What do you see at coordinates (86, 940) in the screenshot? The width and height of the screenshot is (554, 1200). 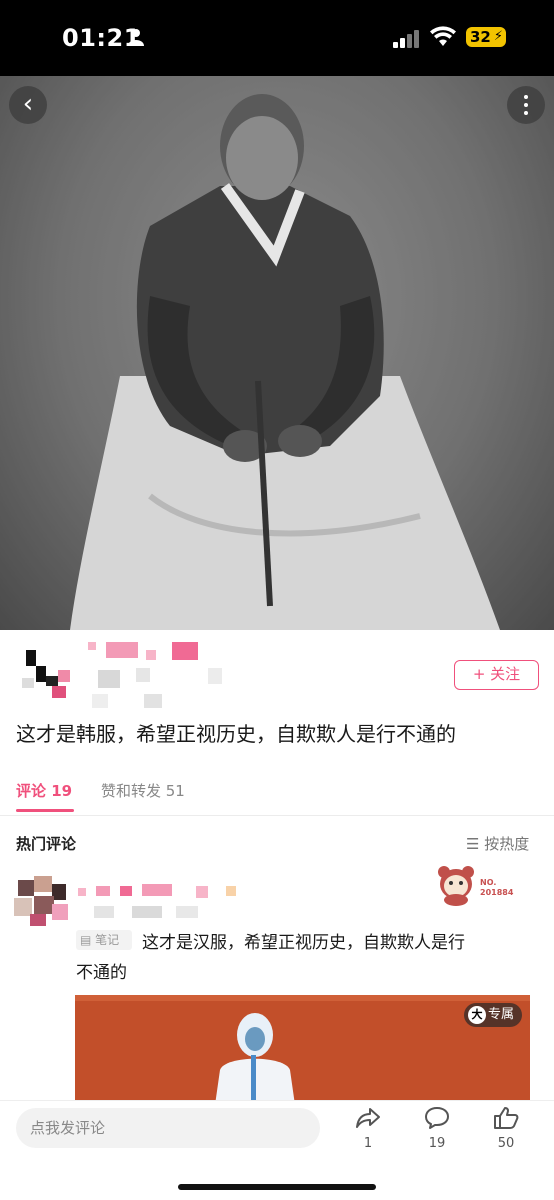 I see `note-icon: ▤` at bounding box center [86, 940].